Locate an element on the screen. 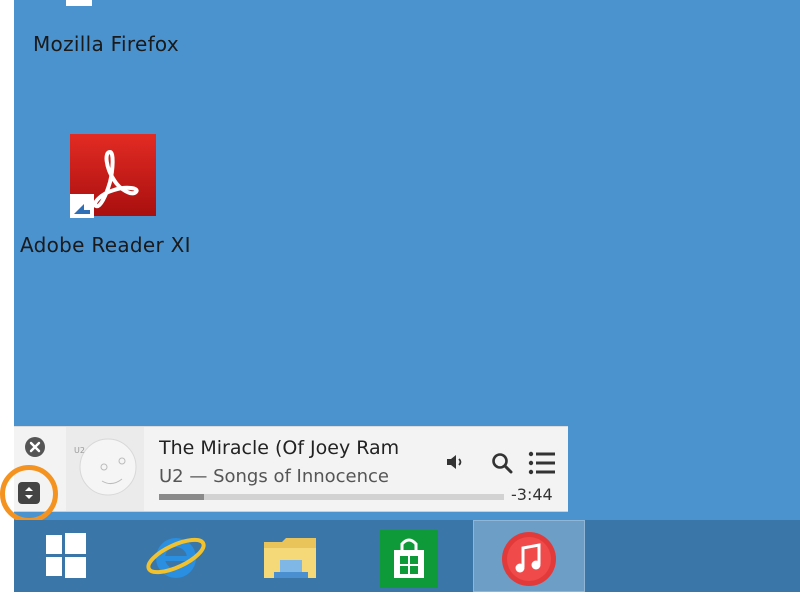  expand-icon is located at coordinates (29, 493).